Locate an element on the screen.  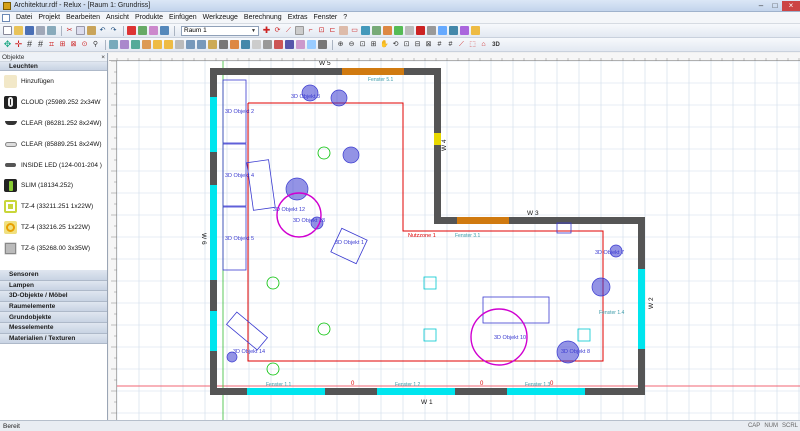
cut-icon: ✂ is located at coordinates (69, 30).